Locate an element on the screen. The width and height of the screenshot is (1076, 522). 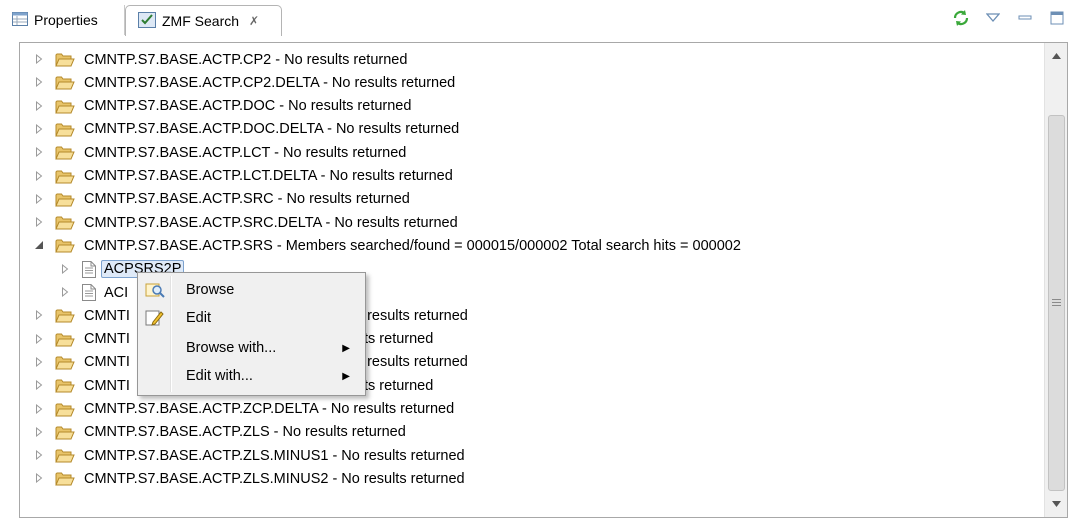
menu-item-browse-label: Browse is located at coordinates (210, 290).